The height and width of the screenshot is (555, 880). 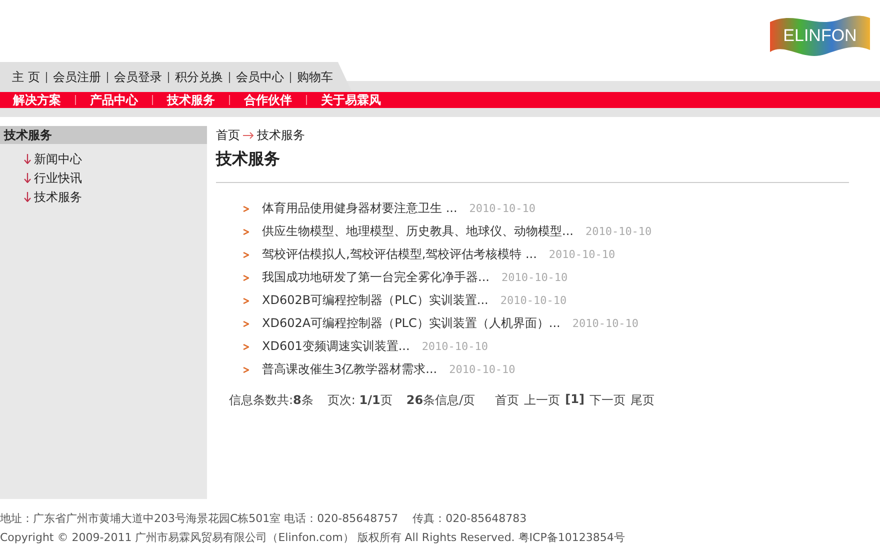 I want to click on nav-link: 合作伙伴, so click(x=268, y=100).